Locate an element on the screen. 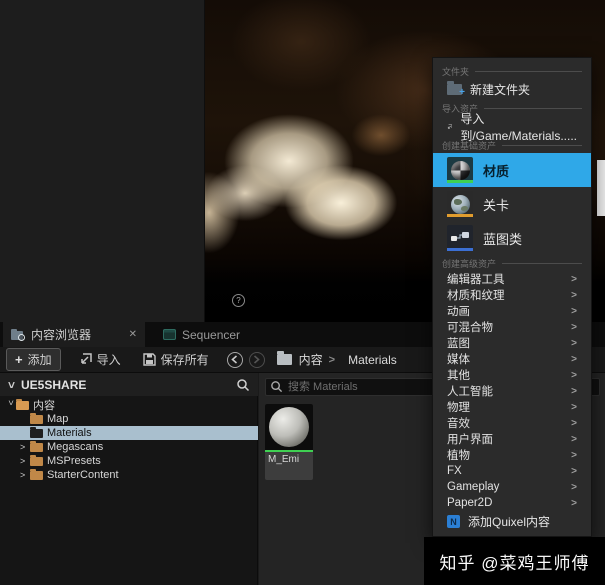 This screenshot has height=585, width=605. close-icon: ✕ is located at coordinates (133, 334).